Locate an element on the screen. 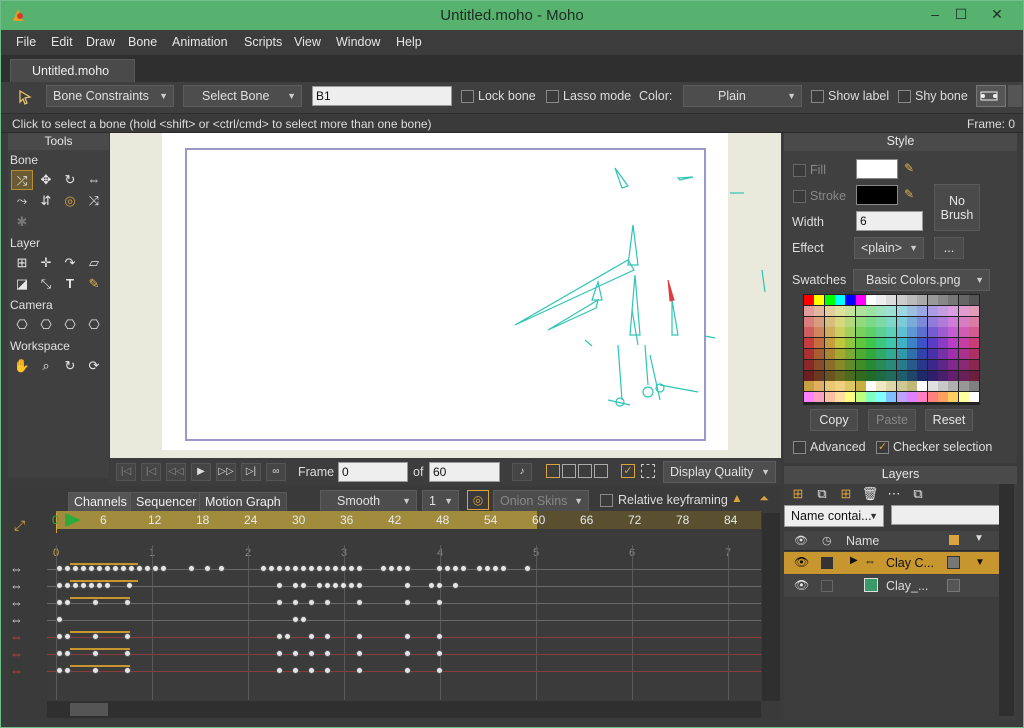 The width and height of the screenshot is (1024, 728). view-quad-icon is located at coordinates (601, 471).